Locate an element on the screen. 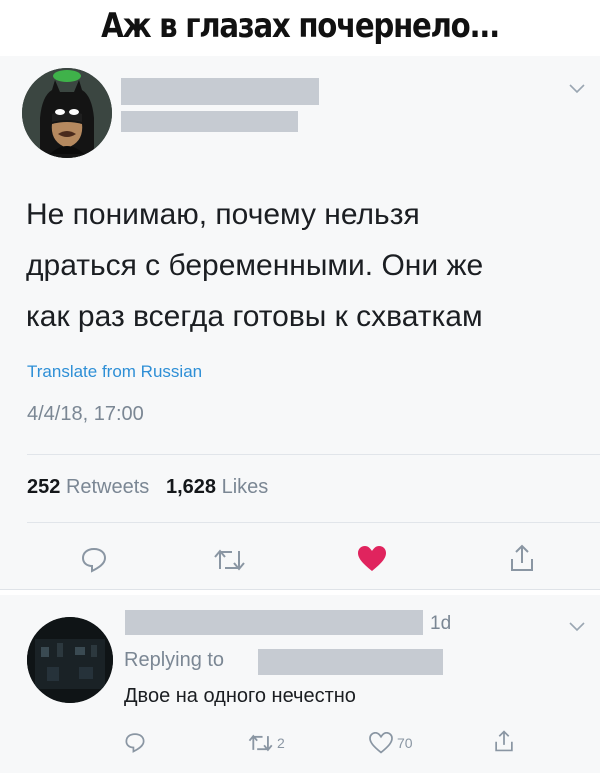  reply-like-button is located at coordinates (381, 745).